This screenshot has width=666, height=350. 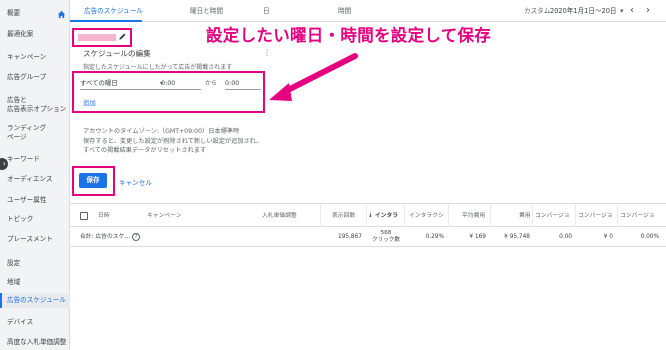 I want to click on sidebar-item-label: 設定, so click(x=14, y=263).